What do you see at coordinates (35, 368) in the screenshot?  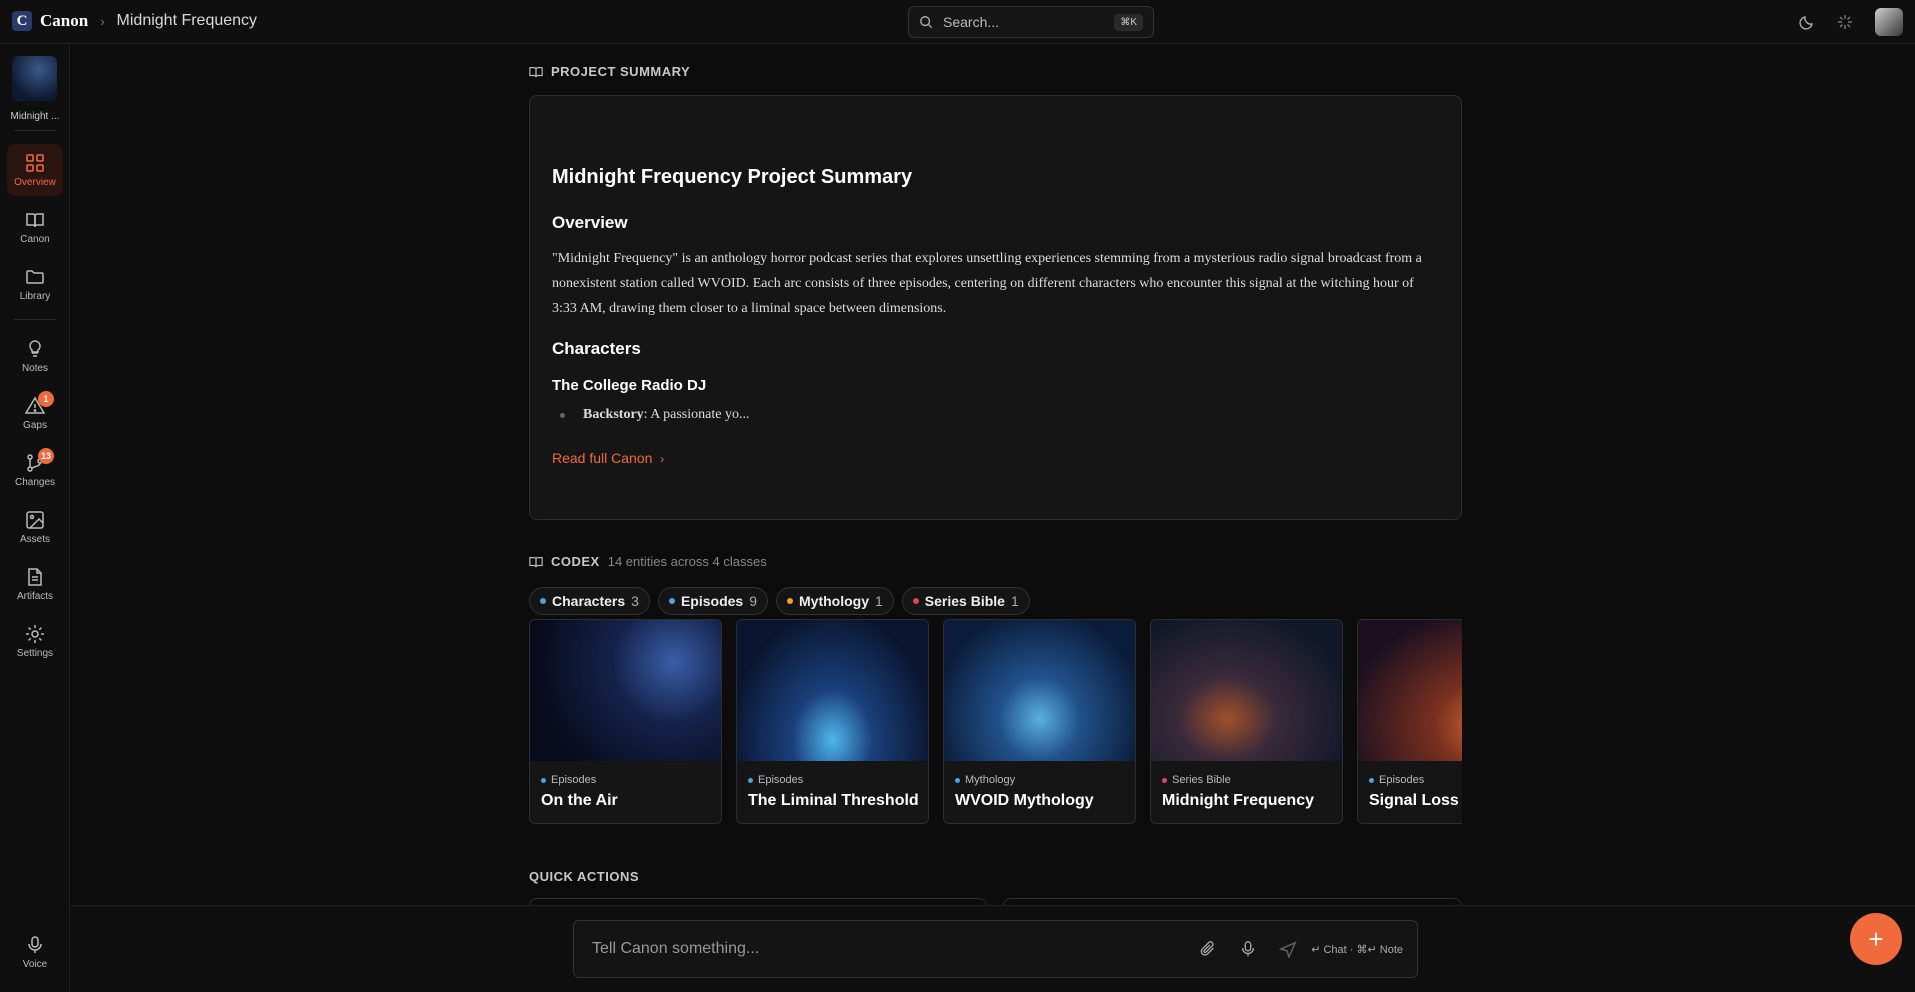 I see `sidebar-item-label: Notes` at bounding box center [35, 368].